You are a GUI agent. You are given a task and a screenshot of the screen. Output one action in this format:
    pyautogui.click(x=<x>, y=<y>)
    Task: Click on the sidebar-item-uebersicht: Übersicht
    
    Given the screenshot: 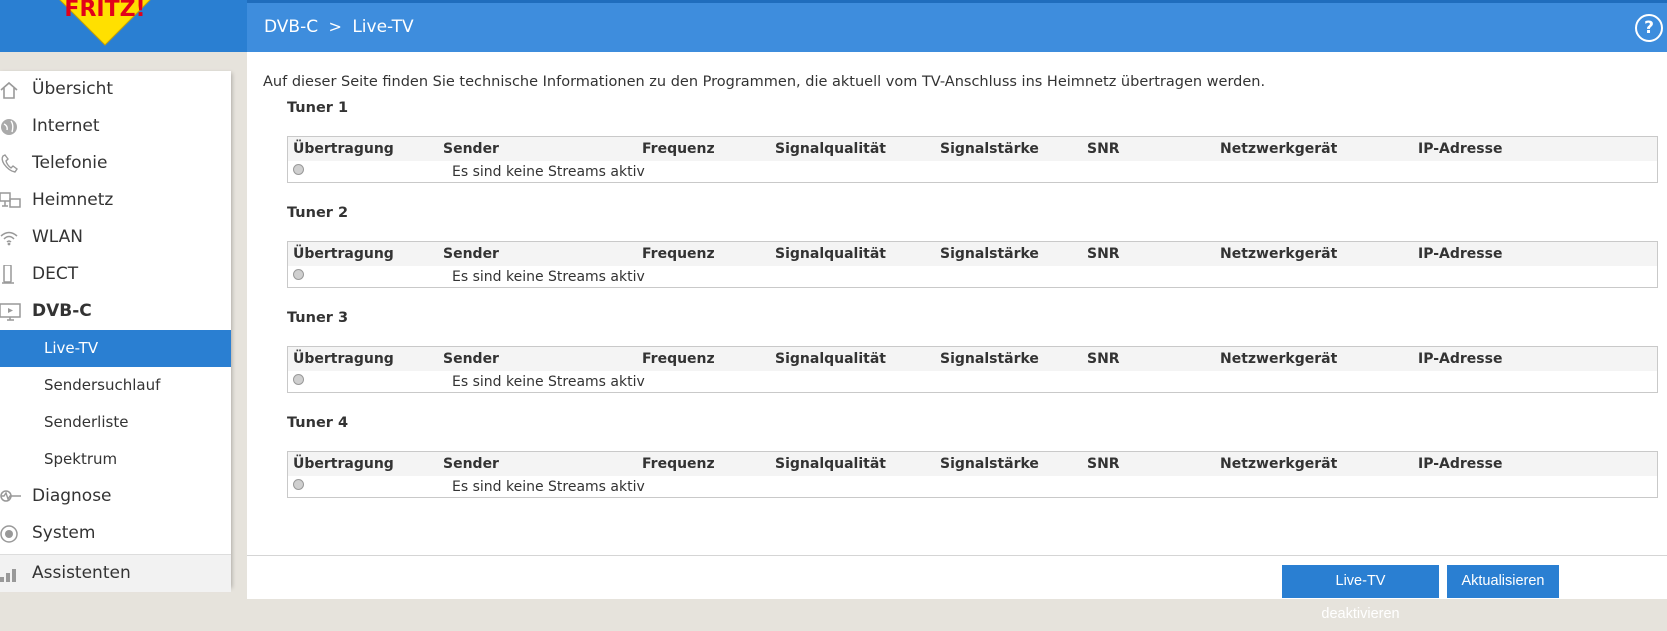 What is the action you would take?
    pyautogui.click(x=115, y=89)
    